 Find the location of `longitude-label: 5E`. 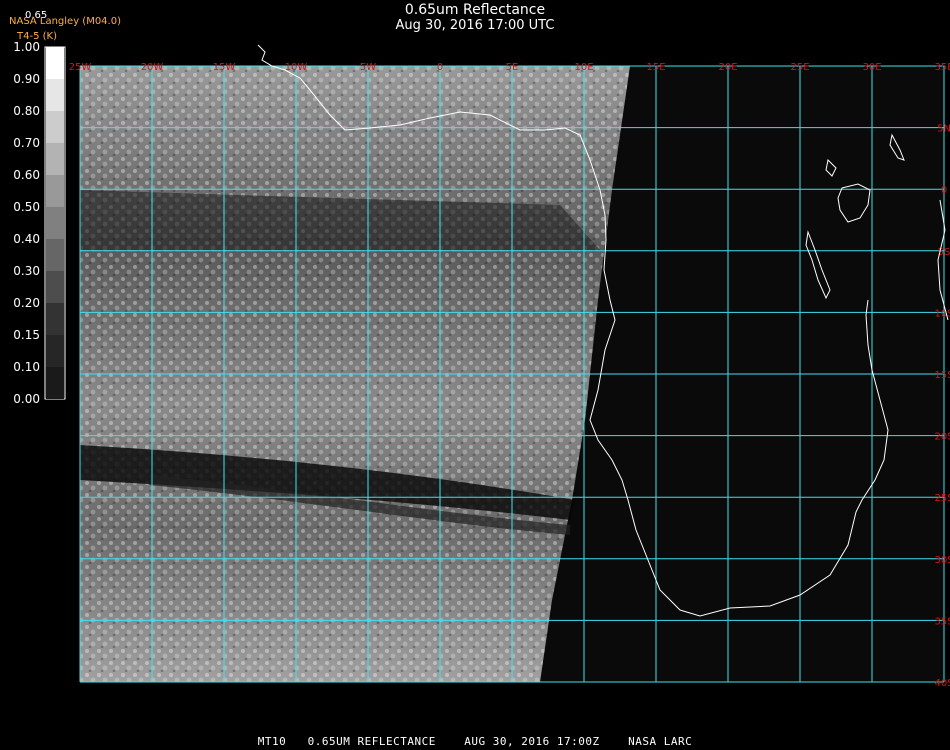

longitude-label: 5E is located at coordinates (512, 67).